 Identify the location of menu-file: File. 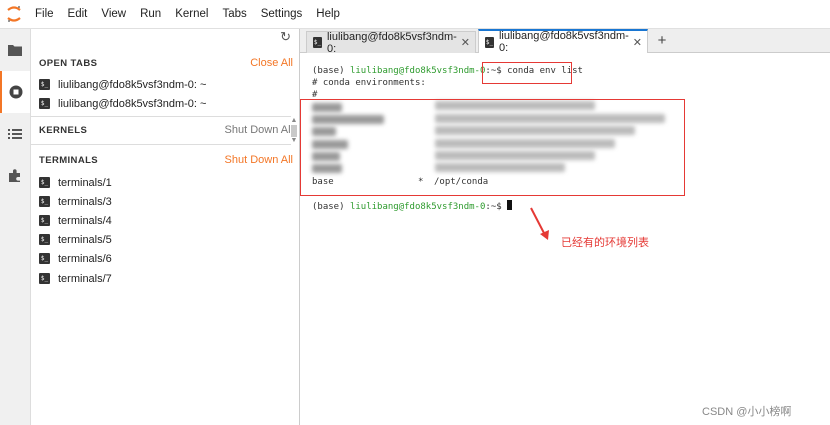
(44, 14).